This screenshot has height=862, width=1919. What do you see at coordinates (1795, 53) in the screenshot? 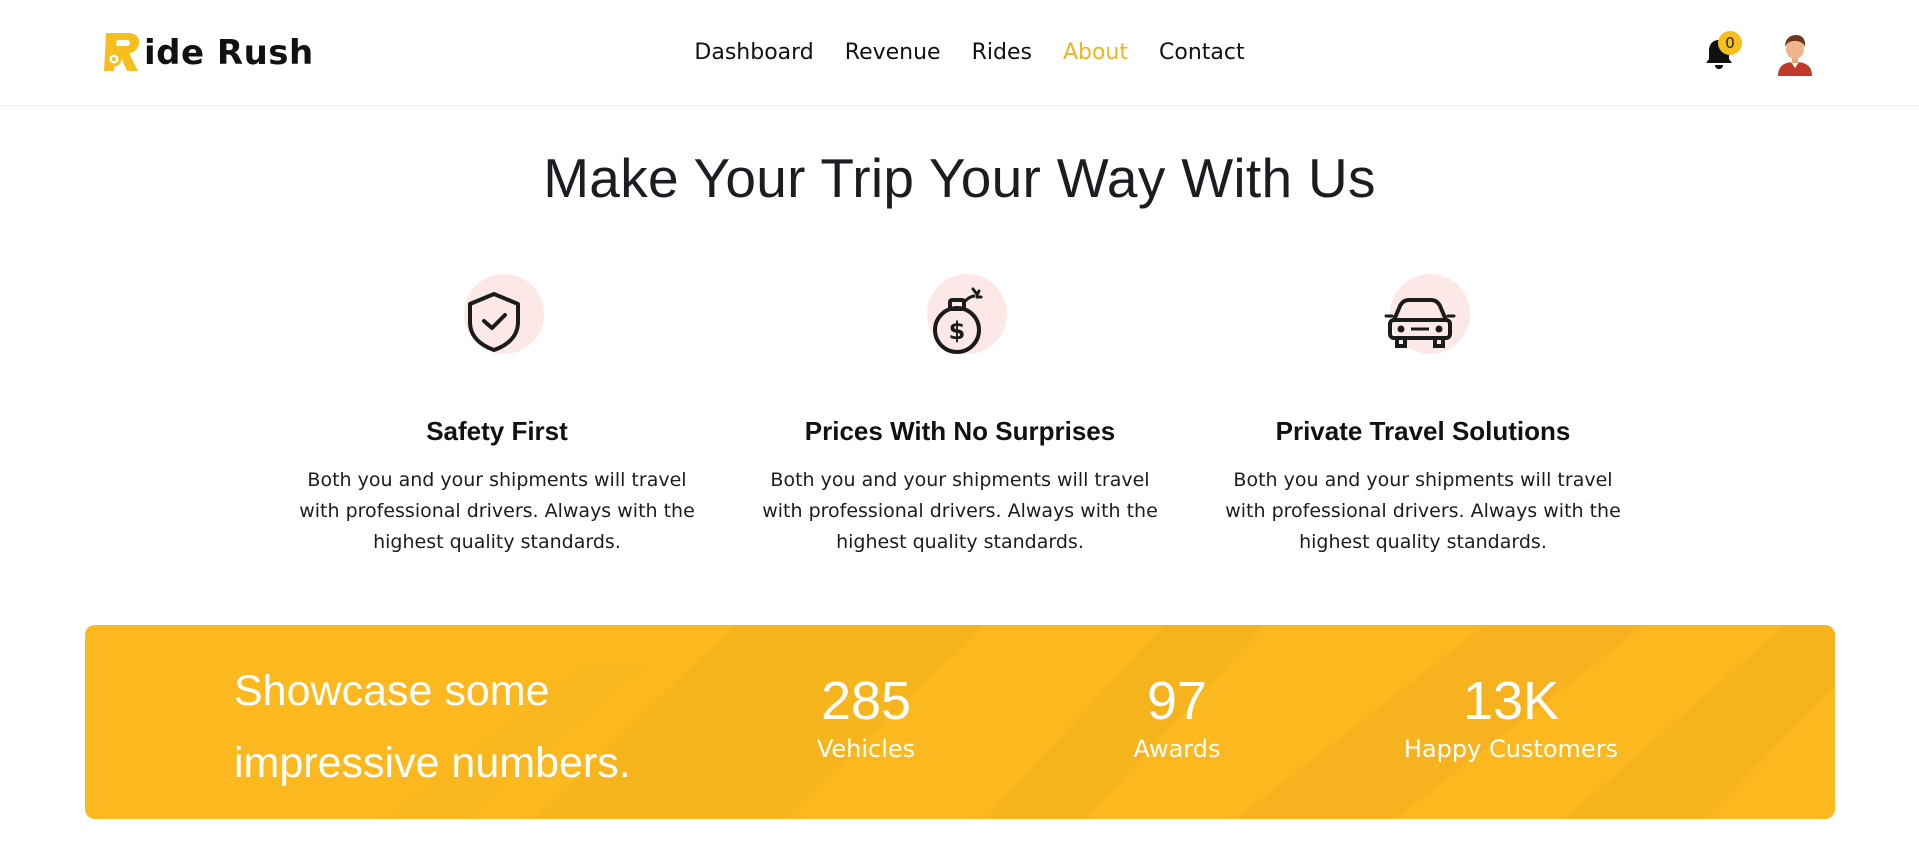
I see `user-avatar-icon` at bounding box center [1795, 53].